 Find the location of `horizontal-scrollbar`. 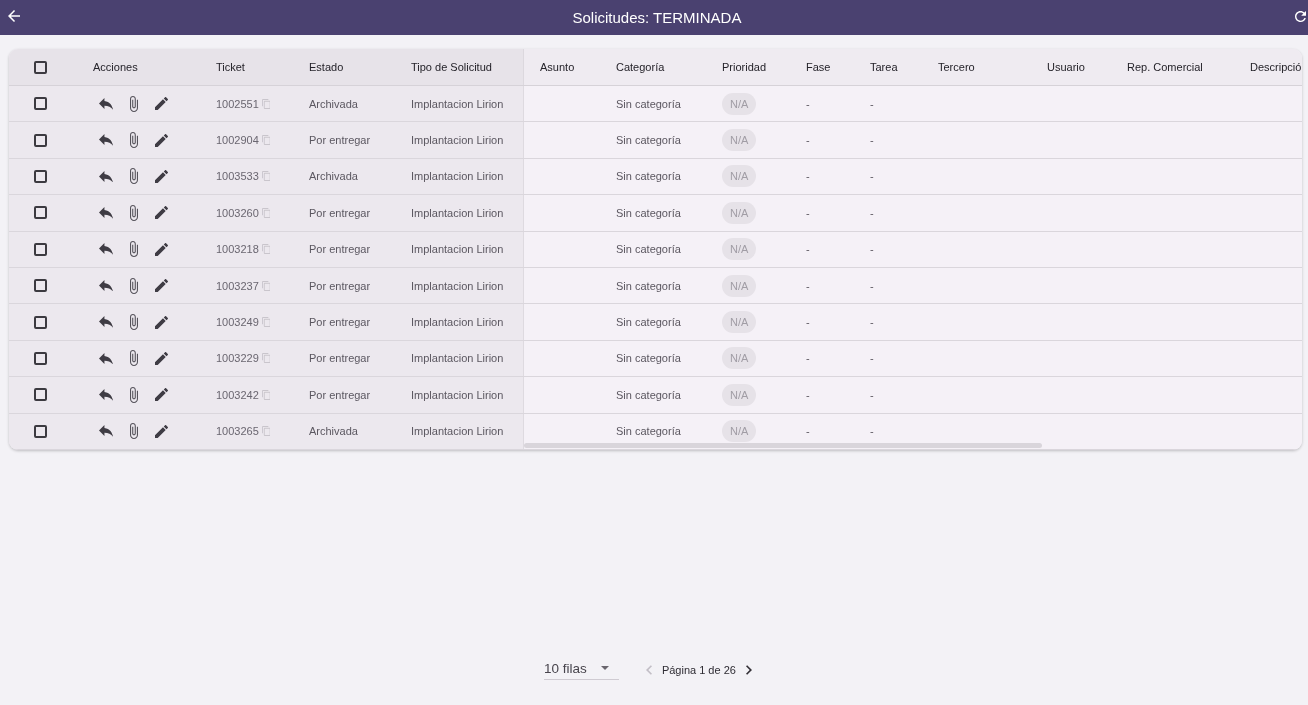

horizontal-scrollbar is located at coordinates (783, 445).